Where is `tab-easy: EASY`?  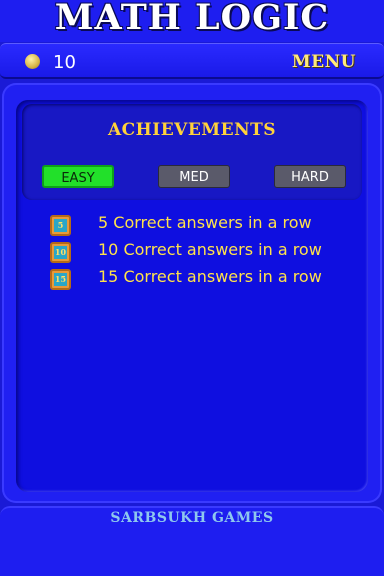
tab-easy: EASY is located at coordinates (78, 176).